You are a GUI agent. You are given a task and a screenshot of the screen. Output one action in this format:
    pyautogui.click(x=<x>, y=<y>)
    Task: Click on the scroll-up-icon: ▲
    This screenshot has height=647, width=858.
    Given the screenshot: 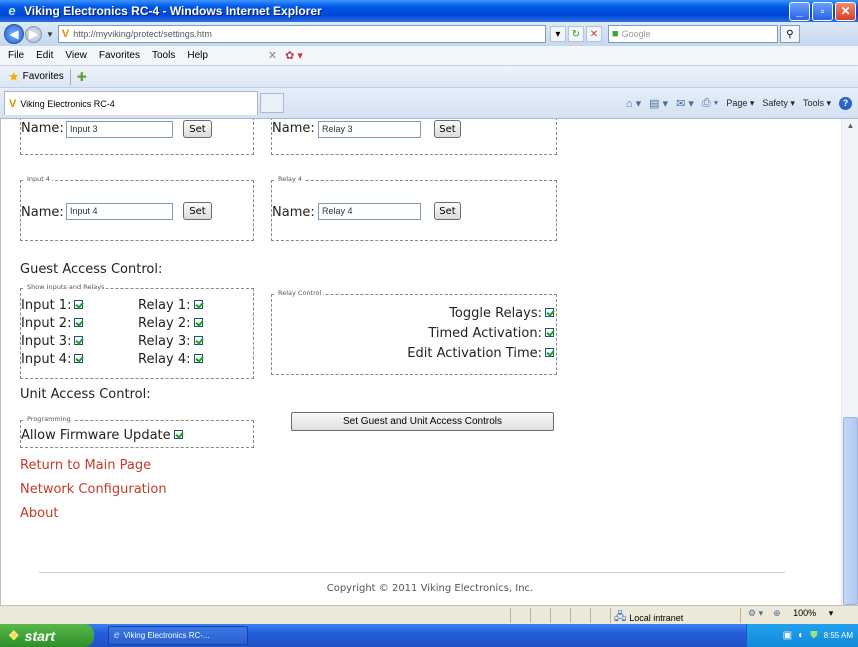 What is the action you would take?
    pyautogui.click(x=850, y=128)
    